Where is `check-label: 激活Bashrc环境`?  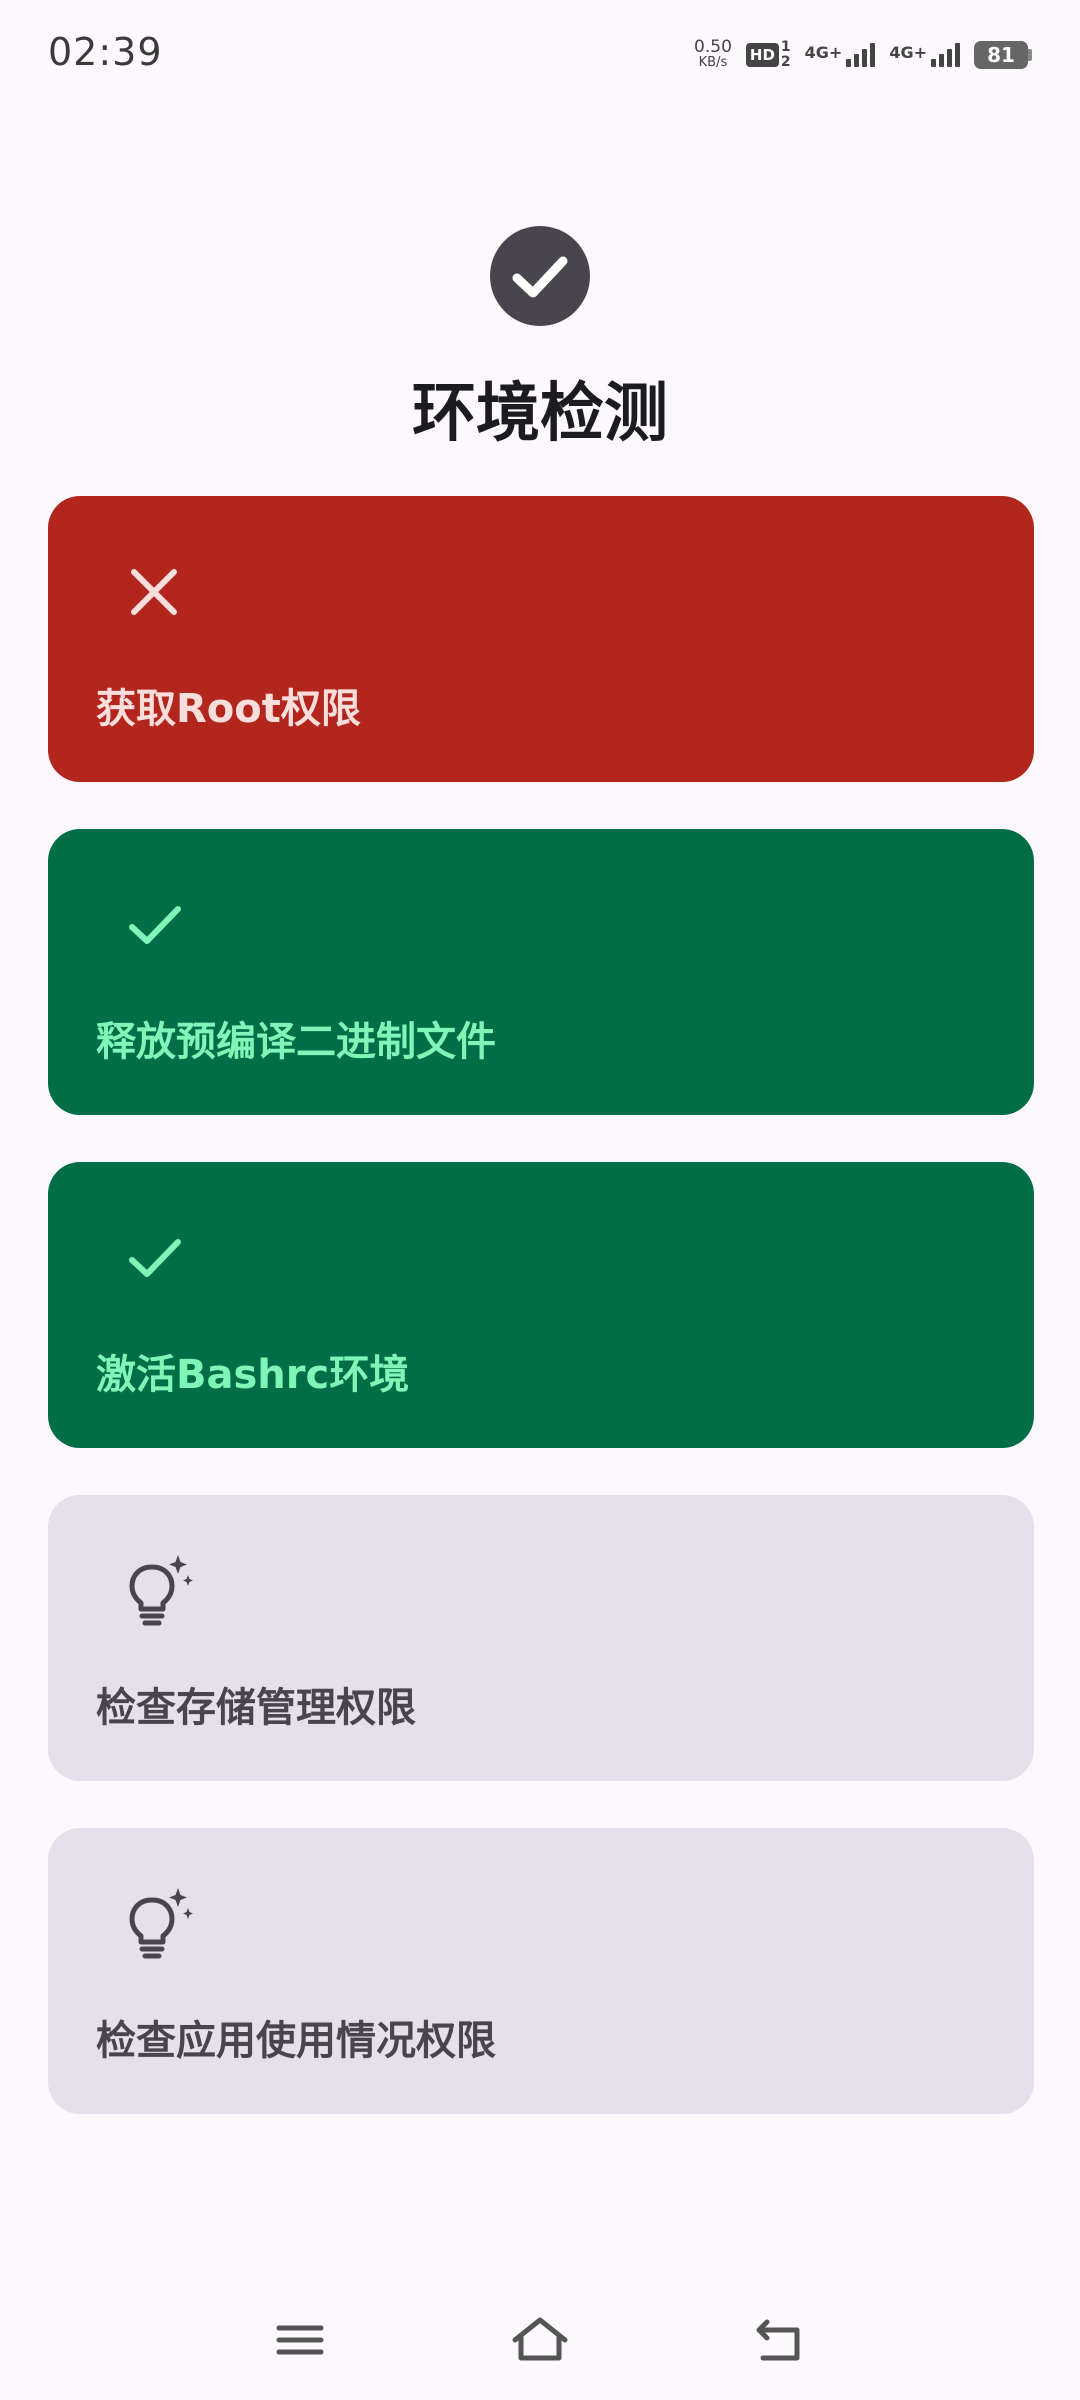 check-label: 激活Bashrc环境 is located at coordinates (253, 1375).